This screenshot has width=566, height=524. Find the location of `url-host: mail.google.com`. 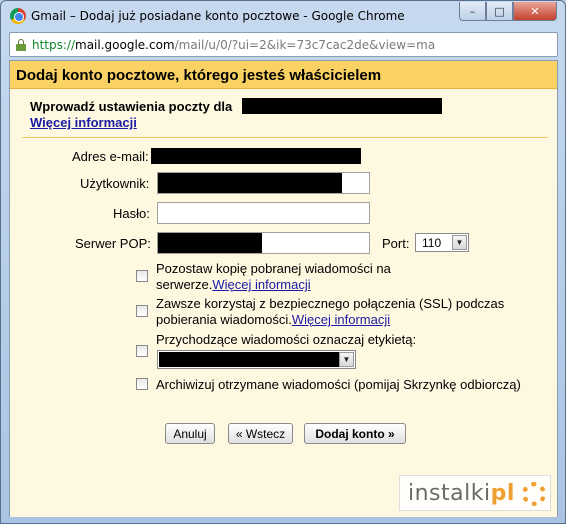

url-host: mail.google.com is located at coordinates (125, 45).